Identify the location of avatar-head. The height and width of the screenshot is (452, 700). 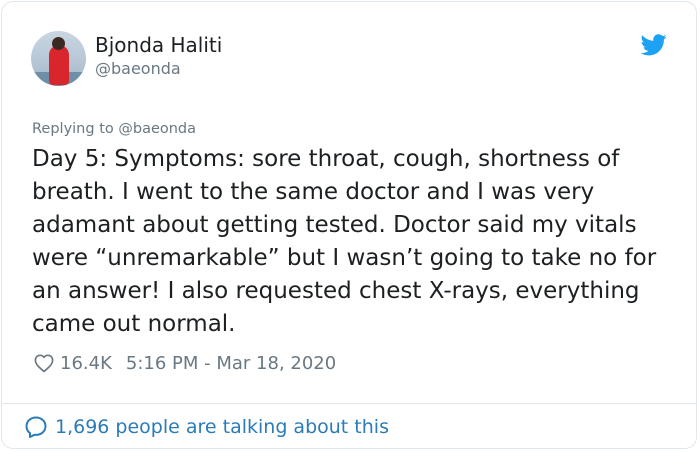
(58, 43).